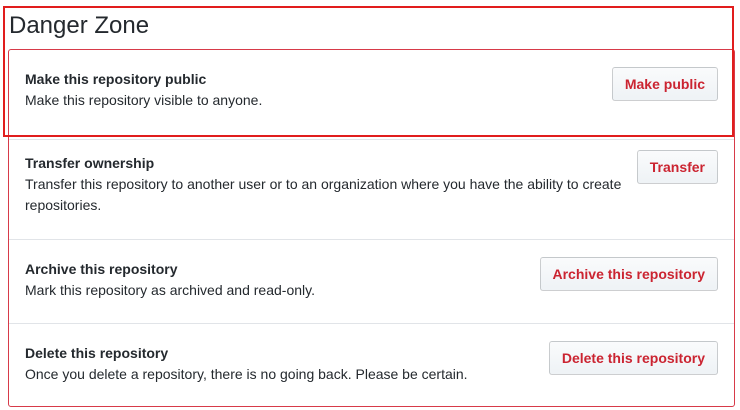 This screenshot has width=740, height=410. What do you see at coordinates (677, 167) in the screenshot?
I see `transfer-button: Transfer` at bounding box center [677, 167].